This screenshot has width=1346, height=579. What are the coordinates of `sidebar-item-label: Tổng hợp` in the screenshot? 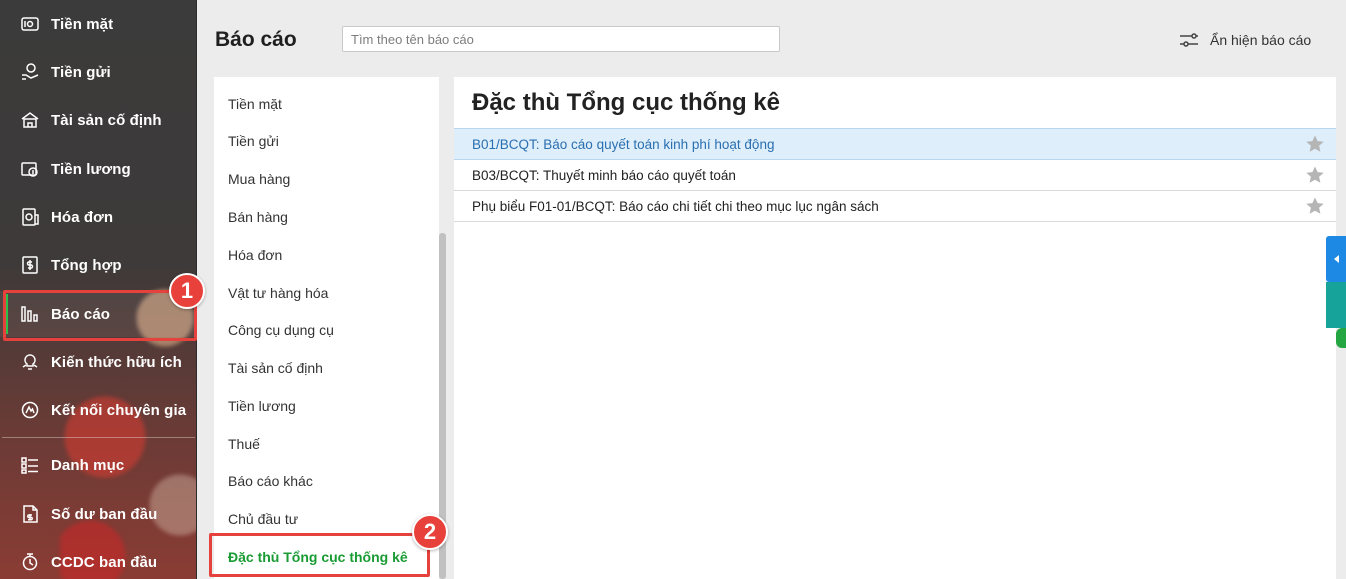 It's located at (86, 265).